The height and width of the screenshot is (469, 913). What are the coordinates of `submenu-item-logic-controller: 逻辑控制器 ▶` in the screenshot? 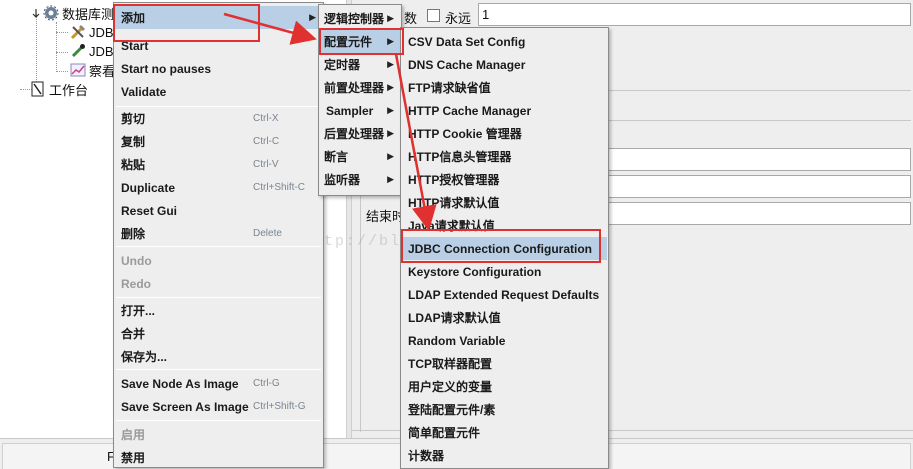 It's located at (360, 18).